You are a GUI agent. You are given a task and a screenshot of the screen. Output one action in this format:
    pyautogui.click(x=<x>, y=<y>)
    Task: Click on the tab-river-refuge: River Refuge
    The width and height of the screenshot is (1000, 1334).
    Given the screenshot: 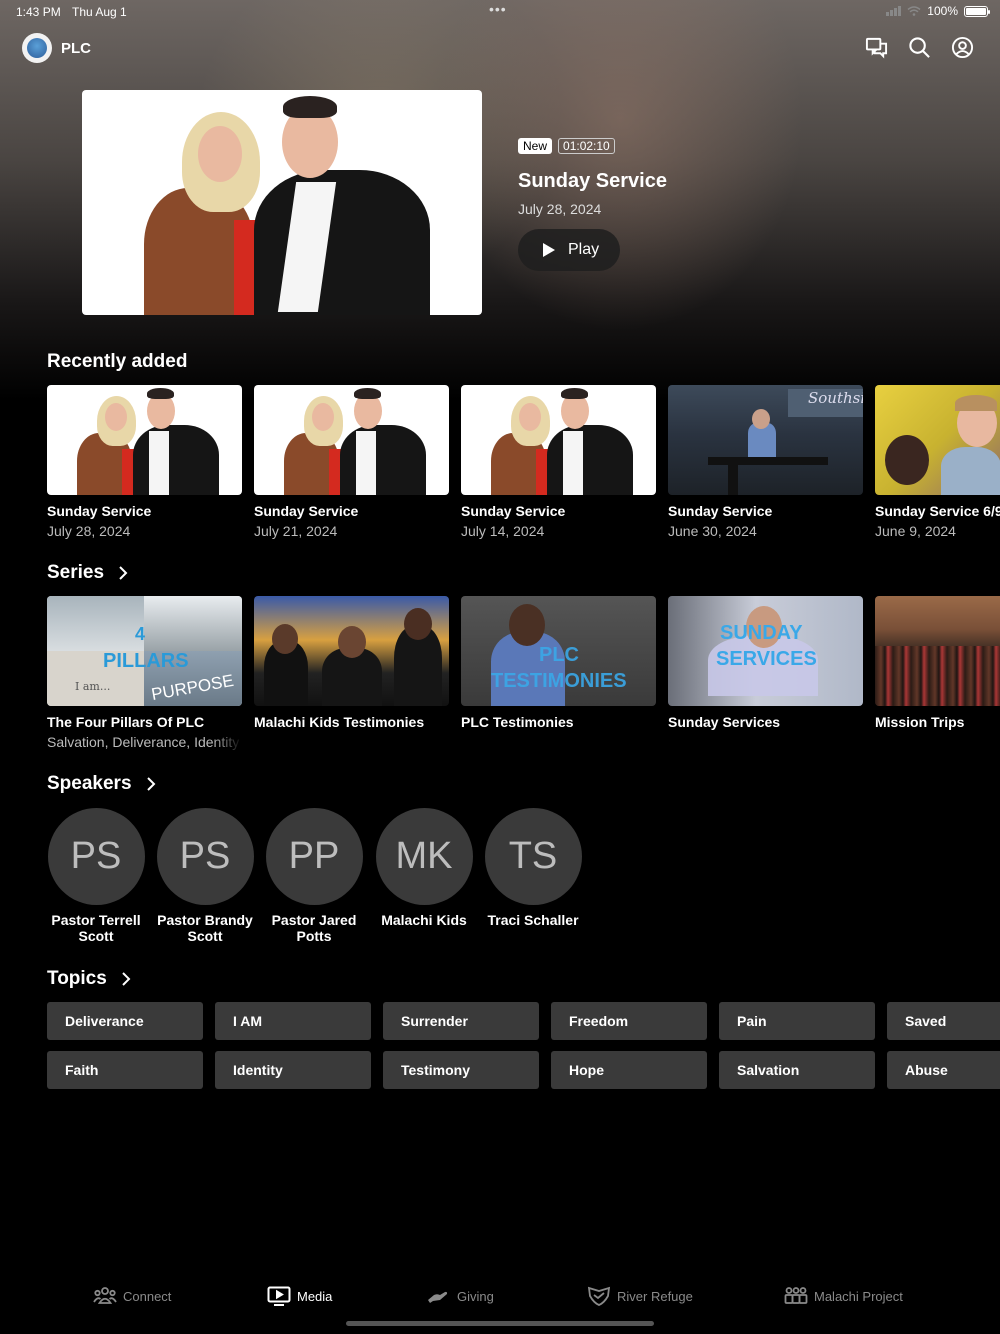 What is the action you would take?
    pyautogui.click(x=640, y=1296)
    